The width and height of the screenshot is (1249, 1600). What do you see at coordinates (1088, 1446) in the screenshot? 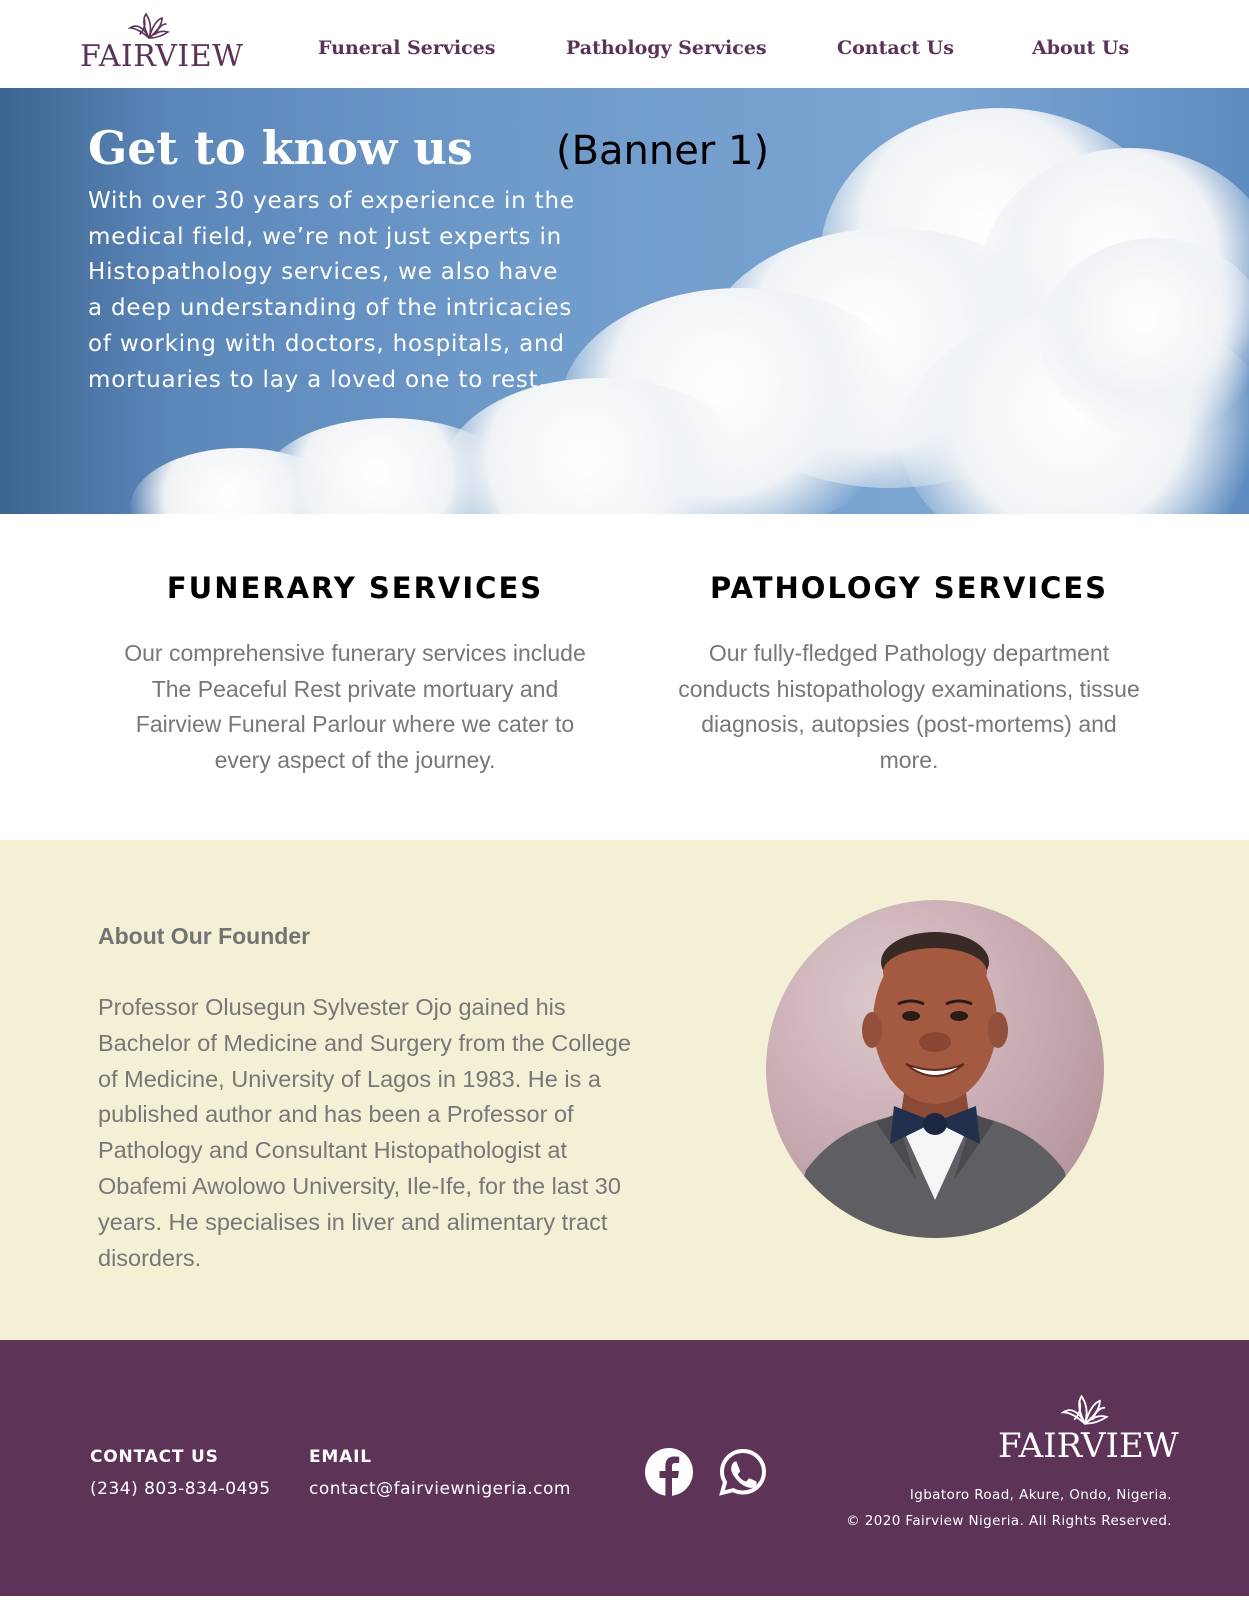
I see `footer-logo-wordmark: FAIRVIEW` at bounding box center [1088, 1446].